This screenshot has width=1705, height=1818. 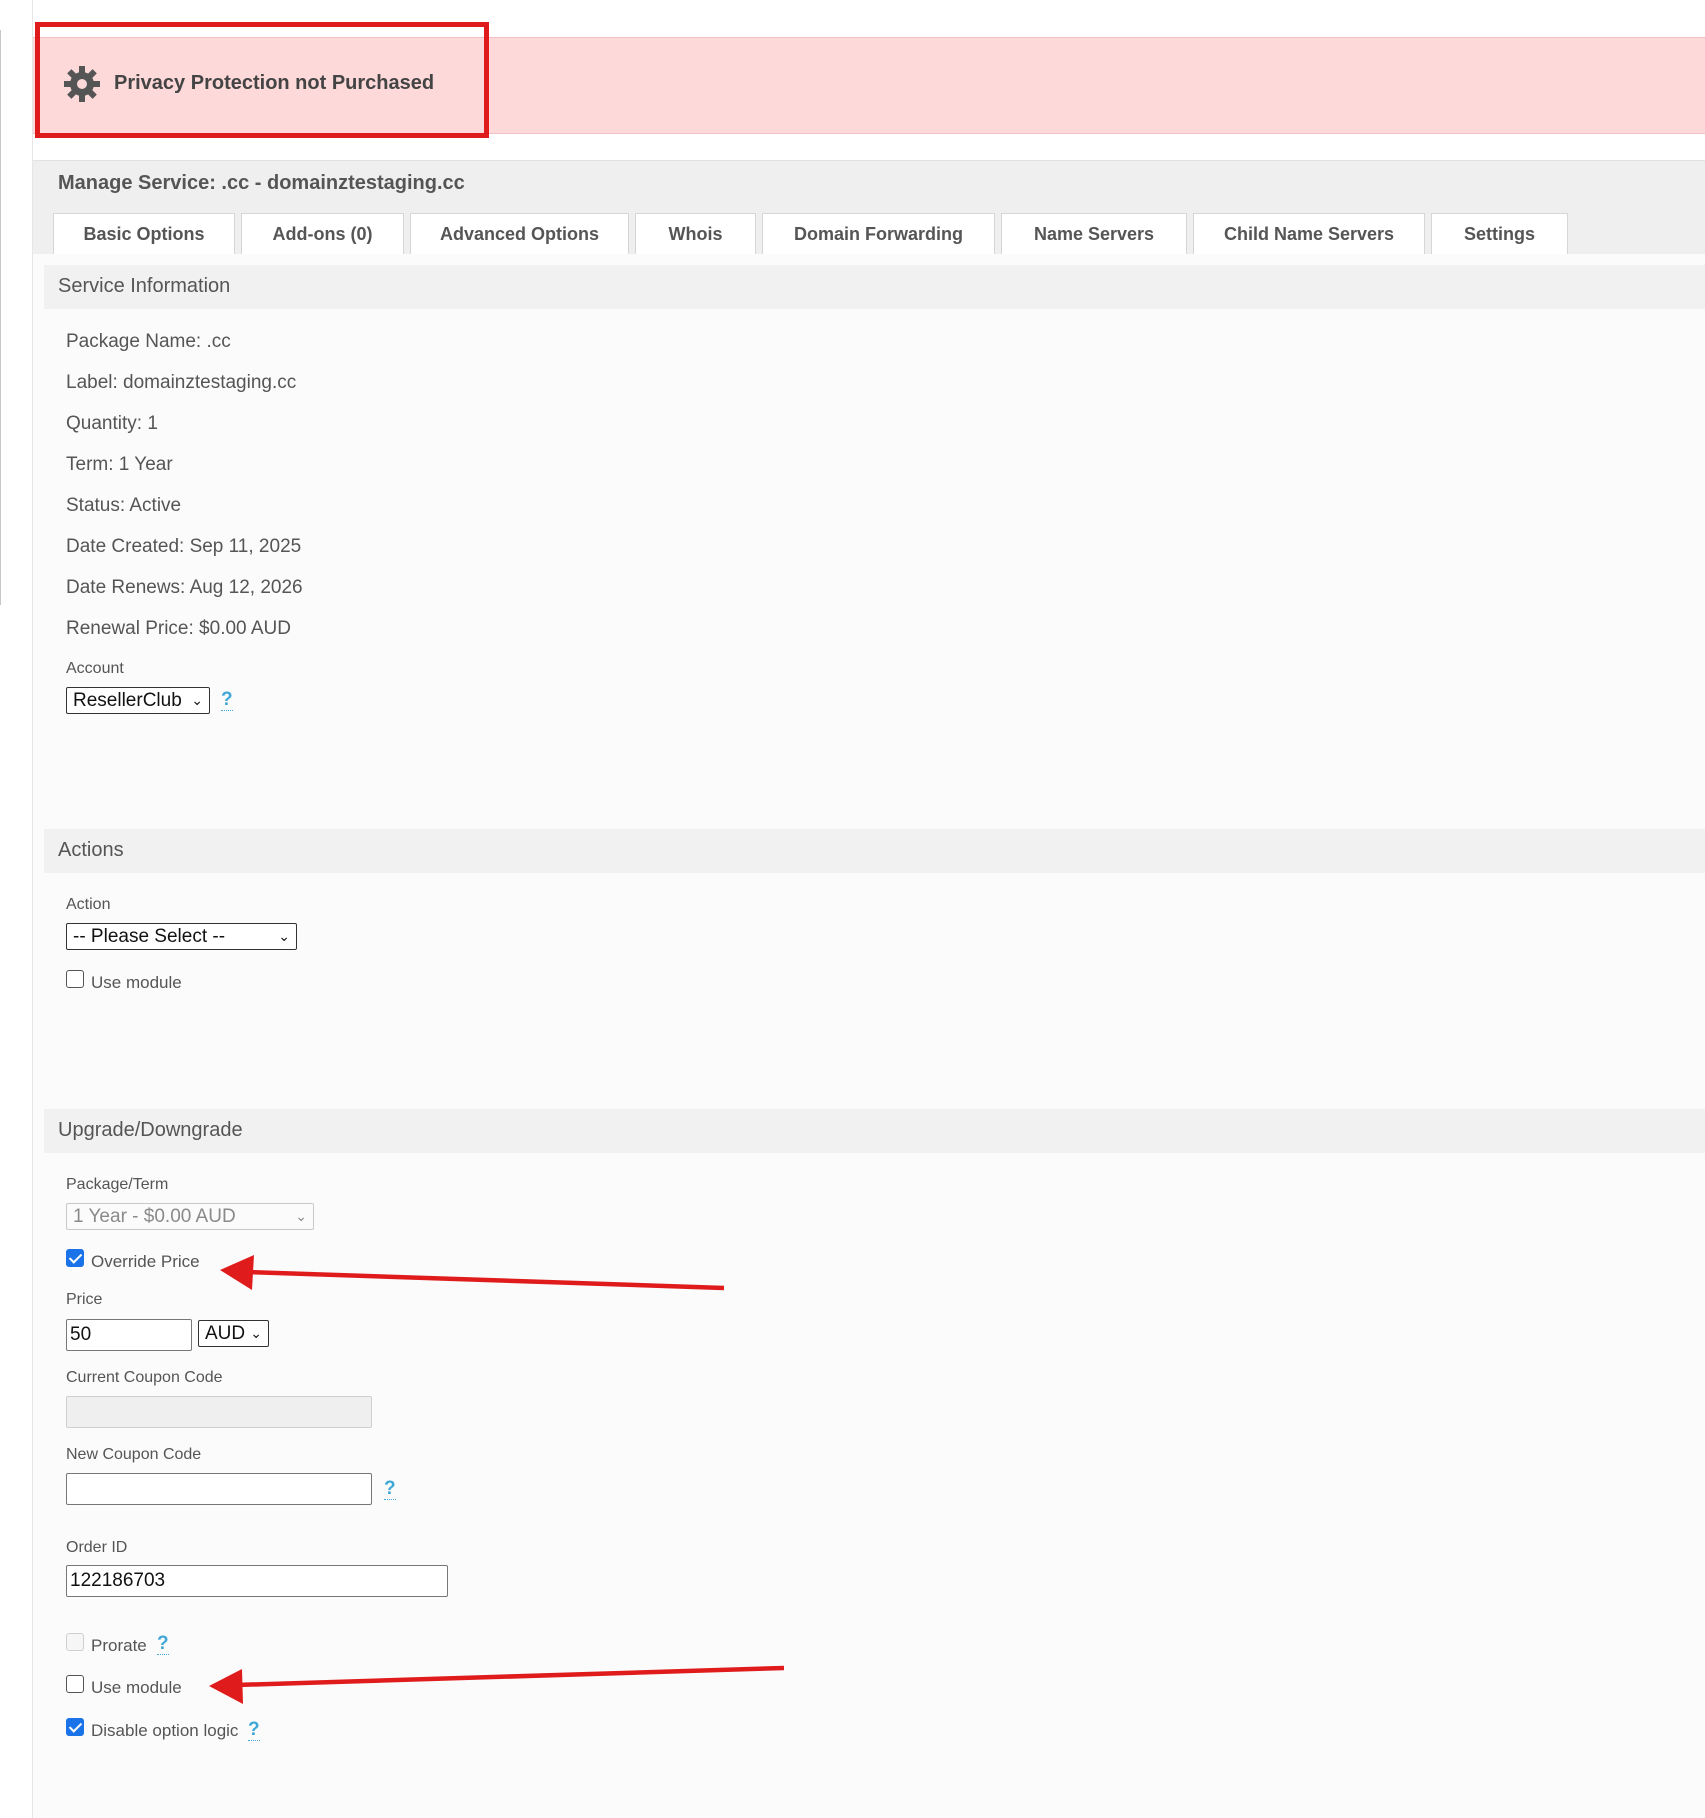 What do you see at coordinates (472, 1273) in the screenshot?
I see `override-price-arrow` at bounding box center [472, 1273].